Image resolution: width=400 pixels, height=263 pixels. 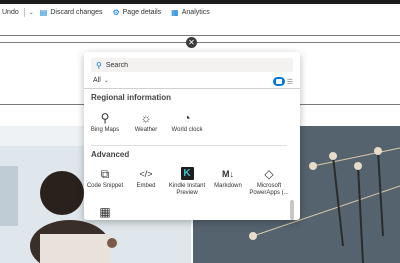 What do you see at coordinates (228, 186) in the screenshot?
I see `tile-label: Markdown` at bounding box center [228, 186].